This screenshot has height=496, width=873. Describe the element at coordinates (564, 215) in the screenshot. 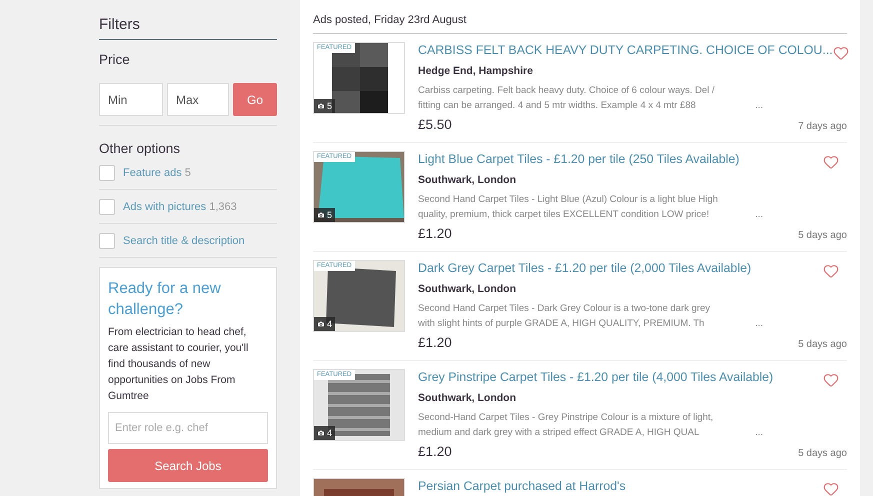

I see `ad-description: quality, premium, thick carpet tiles EXCELLENT condition LOW price!` at that location.